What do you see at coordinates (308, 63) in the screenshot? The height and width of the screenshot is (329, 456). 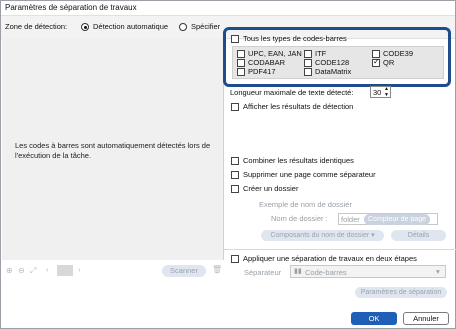 I see `code128-checkbox` at bounding box center [308, 63].